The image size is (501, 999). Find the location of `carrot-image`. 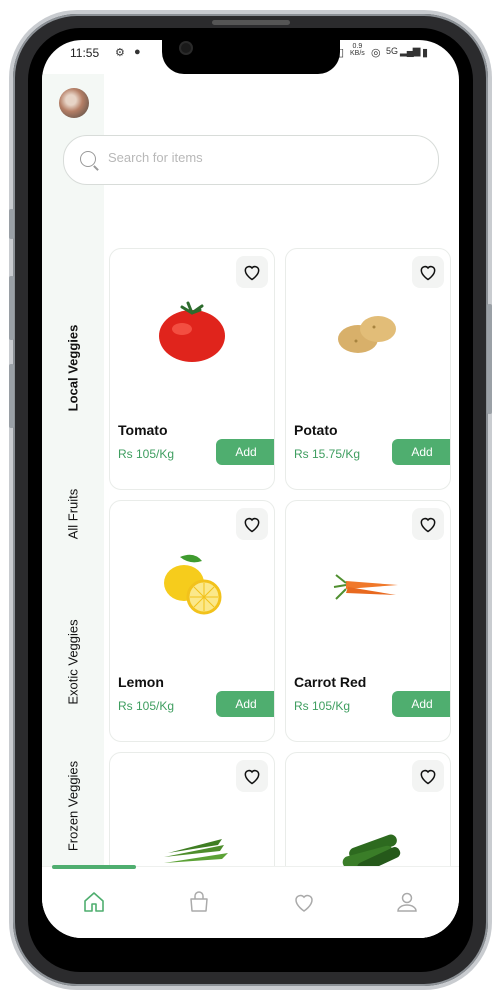

carrot-image is located at coordinates (365, 587).